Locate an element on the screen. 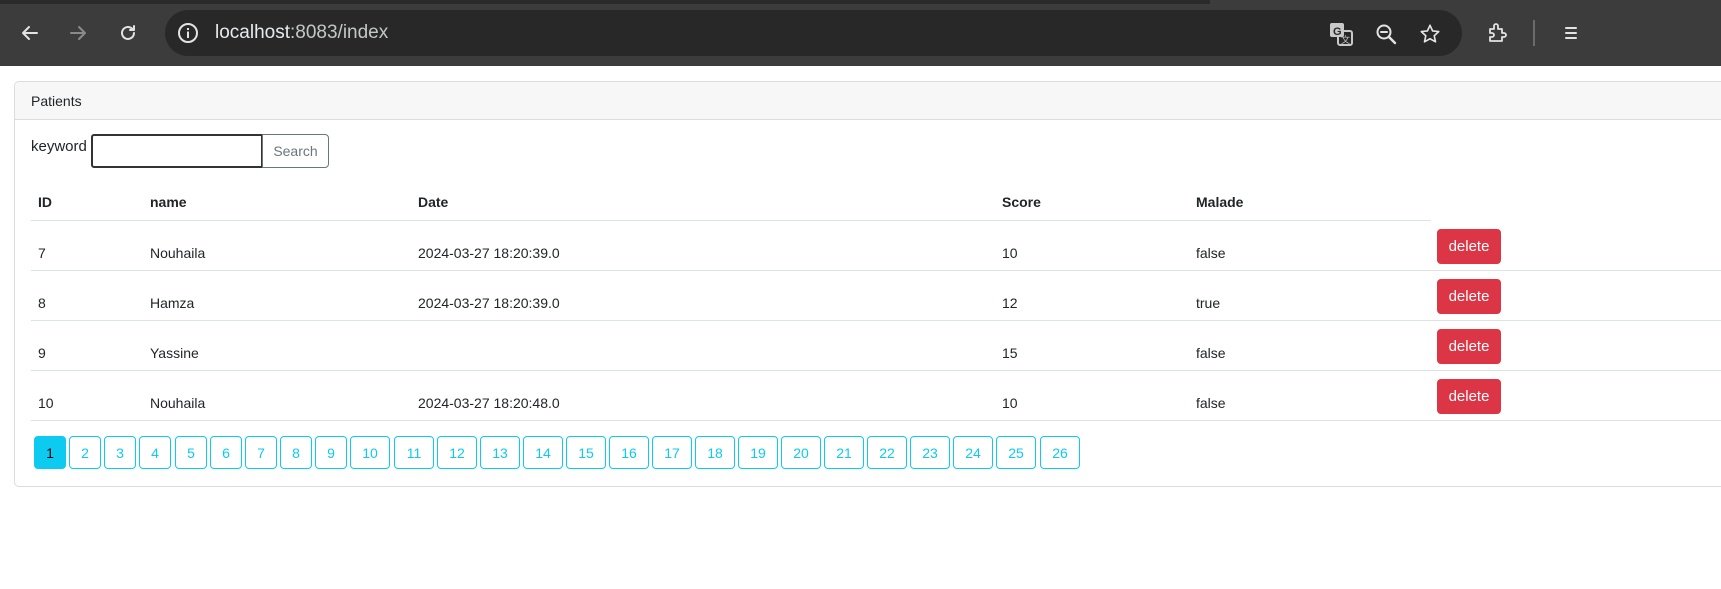  page-button-23: 23 is located at coordinates (930, 452).